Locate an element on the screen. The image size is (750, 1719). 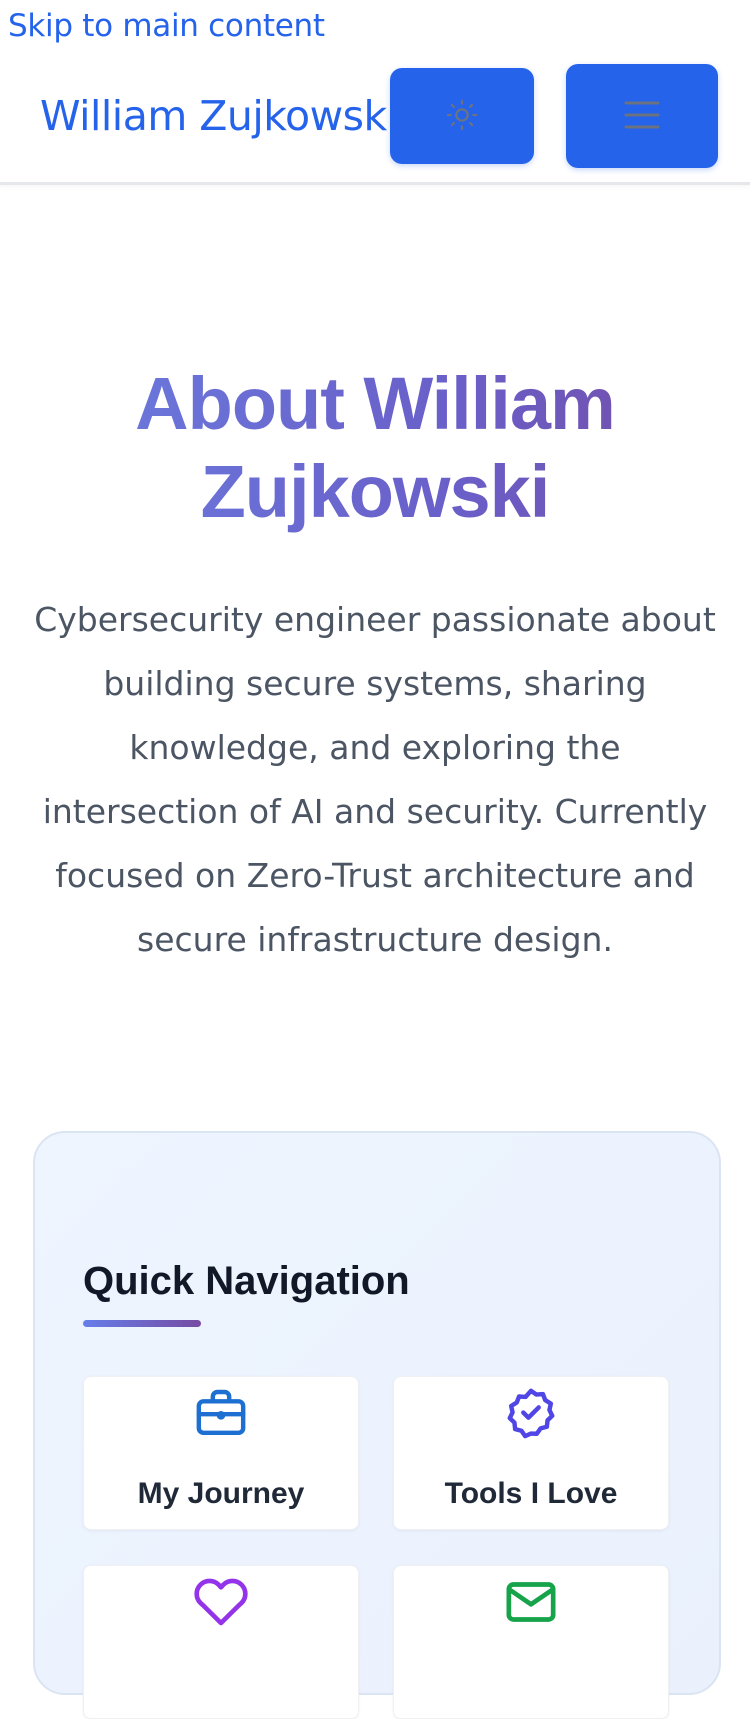
menu-toggle-button is located at coordinates (642, 116).